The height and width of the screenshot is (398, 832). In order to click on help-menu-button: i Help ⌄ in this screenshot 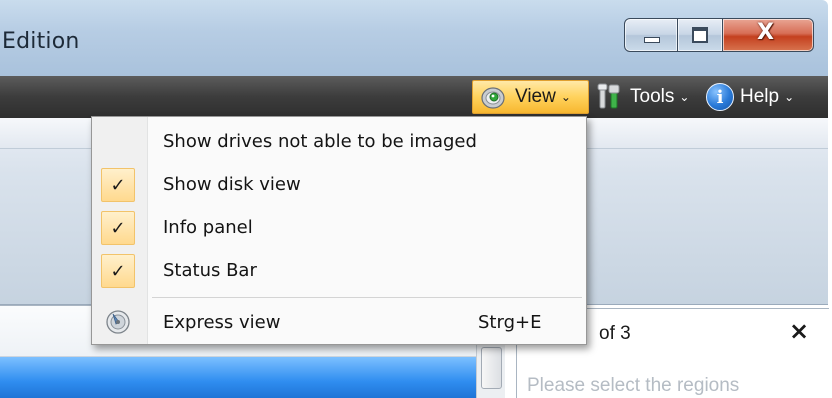, I will do `click(750, 97)`.